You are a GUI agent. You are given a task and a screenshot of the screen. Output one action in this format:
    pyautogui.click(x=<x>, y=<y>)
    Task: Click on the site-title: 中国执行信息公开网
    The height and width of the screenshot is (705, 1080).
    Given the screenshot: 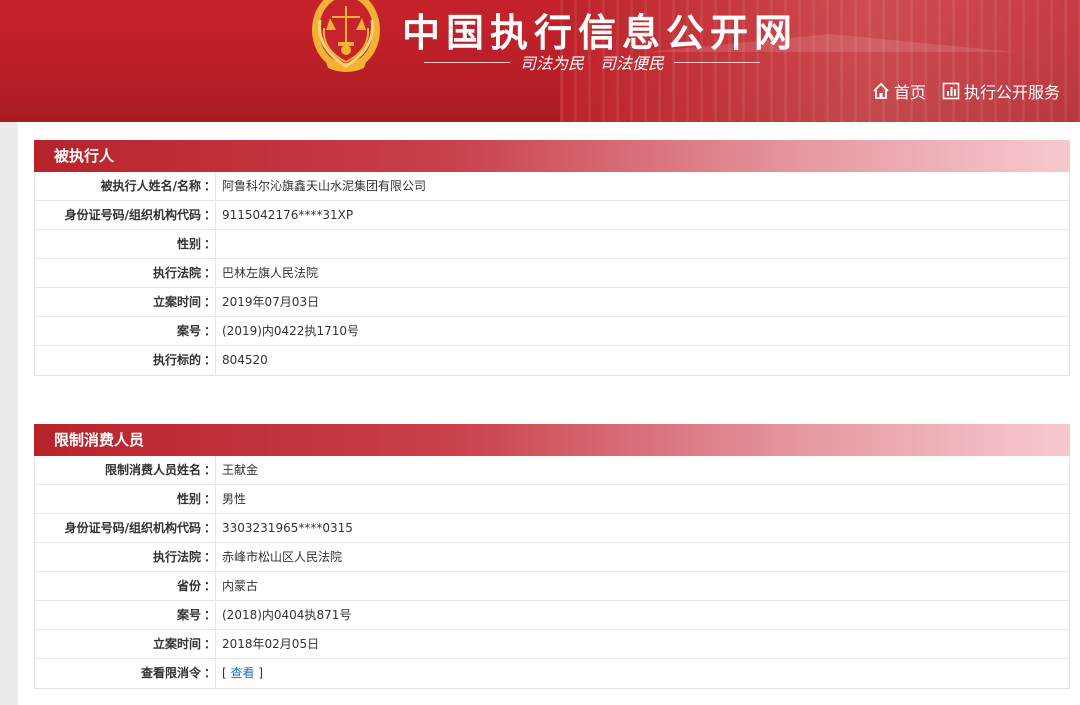 What is the action you would take?
    pyautogui.click(x=600, y=33)
    